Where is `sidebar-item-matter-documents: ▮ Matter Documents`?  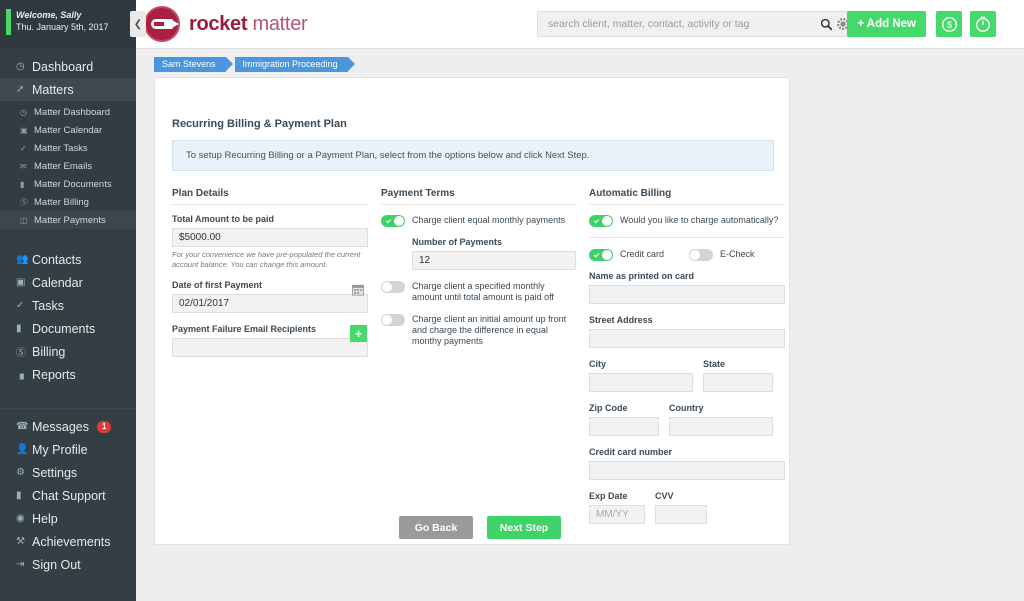
sidebar-item-matter-documents: ▮ Matter Documents is located at coordinates (68, 184).